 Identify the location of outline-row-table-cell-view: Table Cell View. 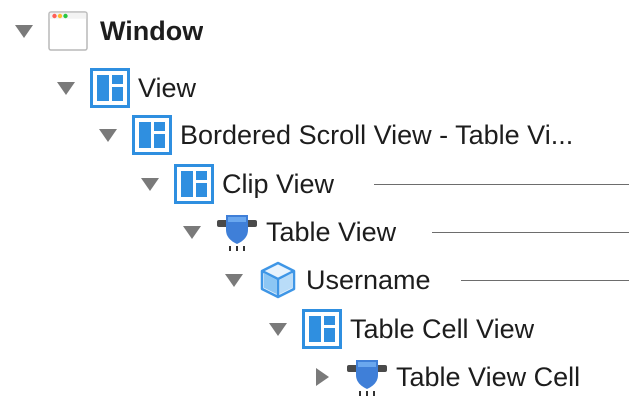
(314, 329).